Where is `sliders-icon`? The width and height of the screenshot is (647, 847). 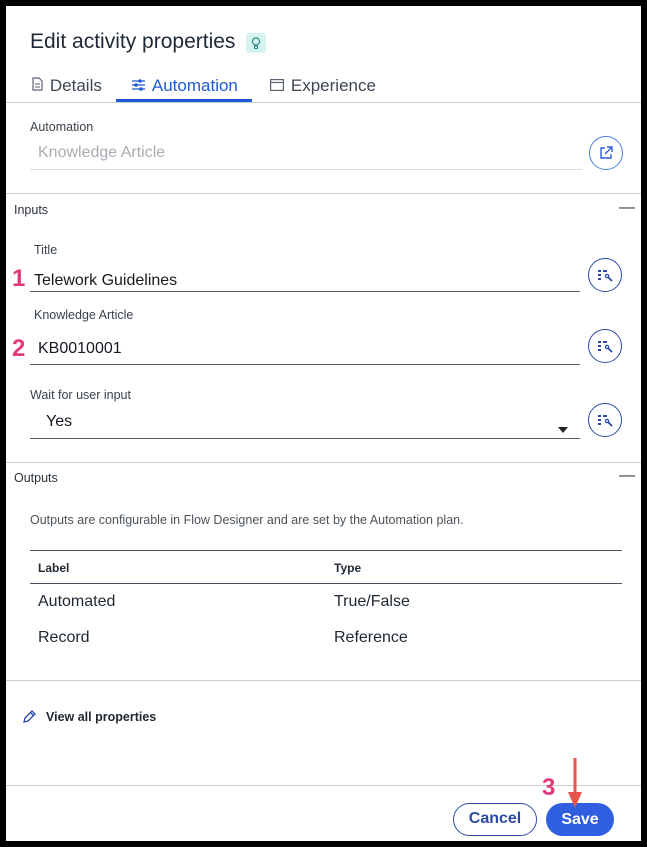
sliders-icon is located at coordinates (140, 86).